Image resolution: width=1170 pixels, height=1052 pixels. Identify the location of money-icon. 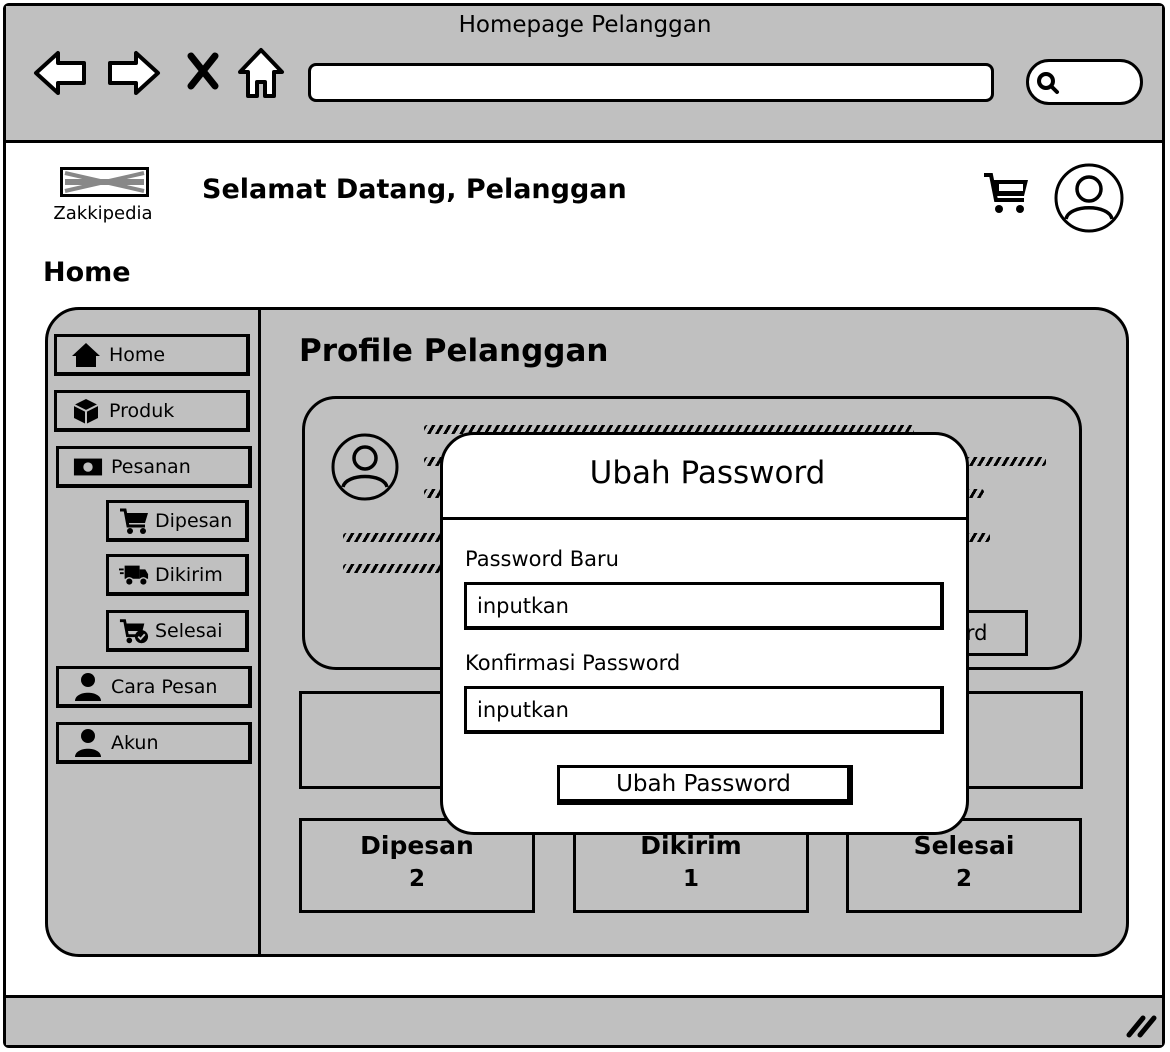
(88, 467).